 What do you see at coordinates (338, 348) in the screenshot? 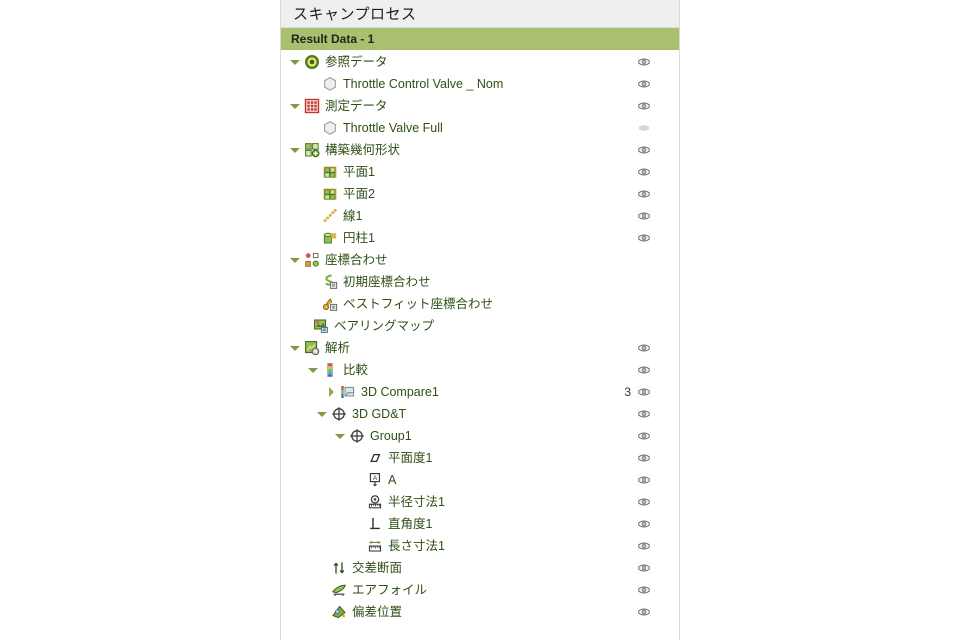
I see `tree-row-label: 解析` at bounding box center [338, 348].